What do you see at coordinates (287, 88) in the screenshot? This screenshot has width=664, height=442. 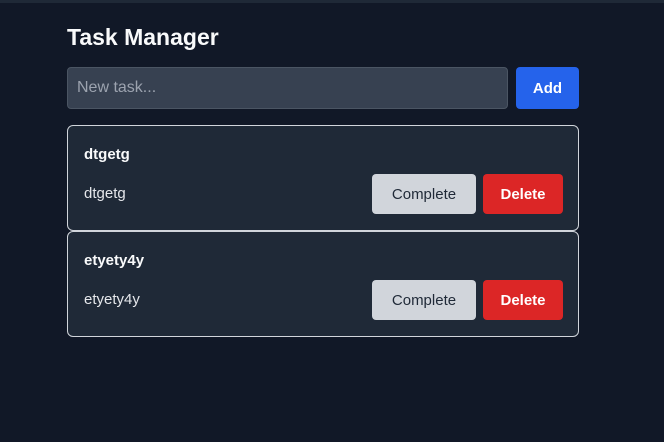 I see `new-task-input` at bounding box center [287, 88].